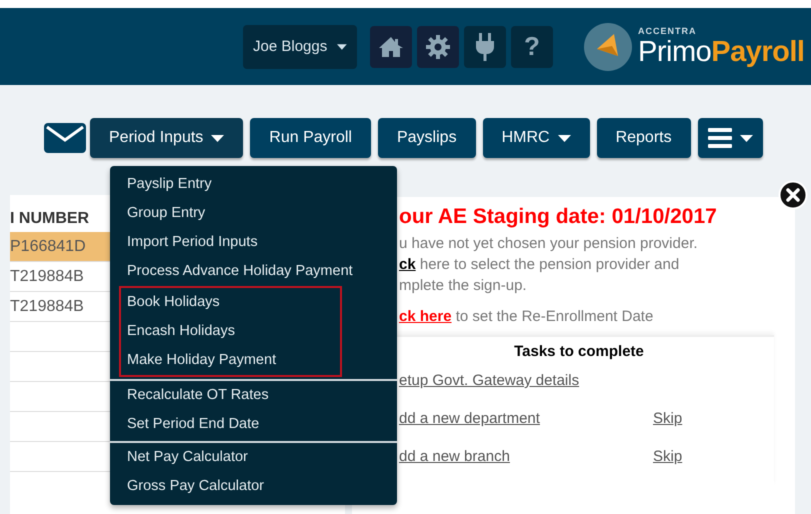  I want to click on menu-item: Net Pay Calculator, so click(254, 457).